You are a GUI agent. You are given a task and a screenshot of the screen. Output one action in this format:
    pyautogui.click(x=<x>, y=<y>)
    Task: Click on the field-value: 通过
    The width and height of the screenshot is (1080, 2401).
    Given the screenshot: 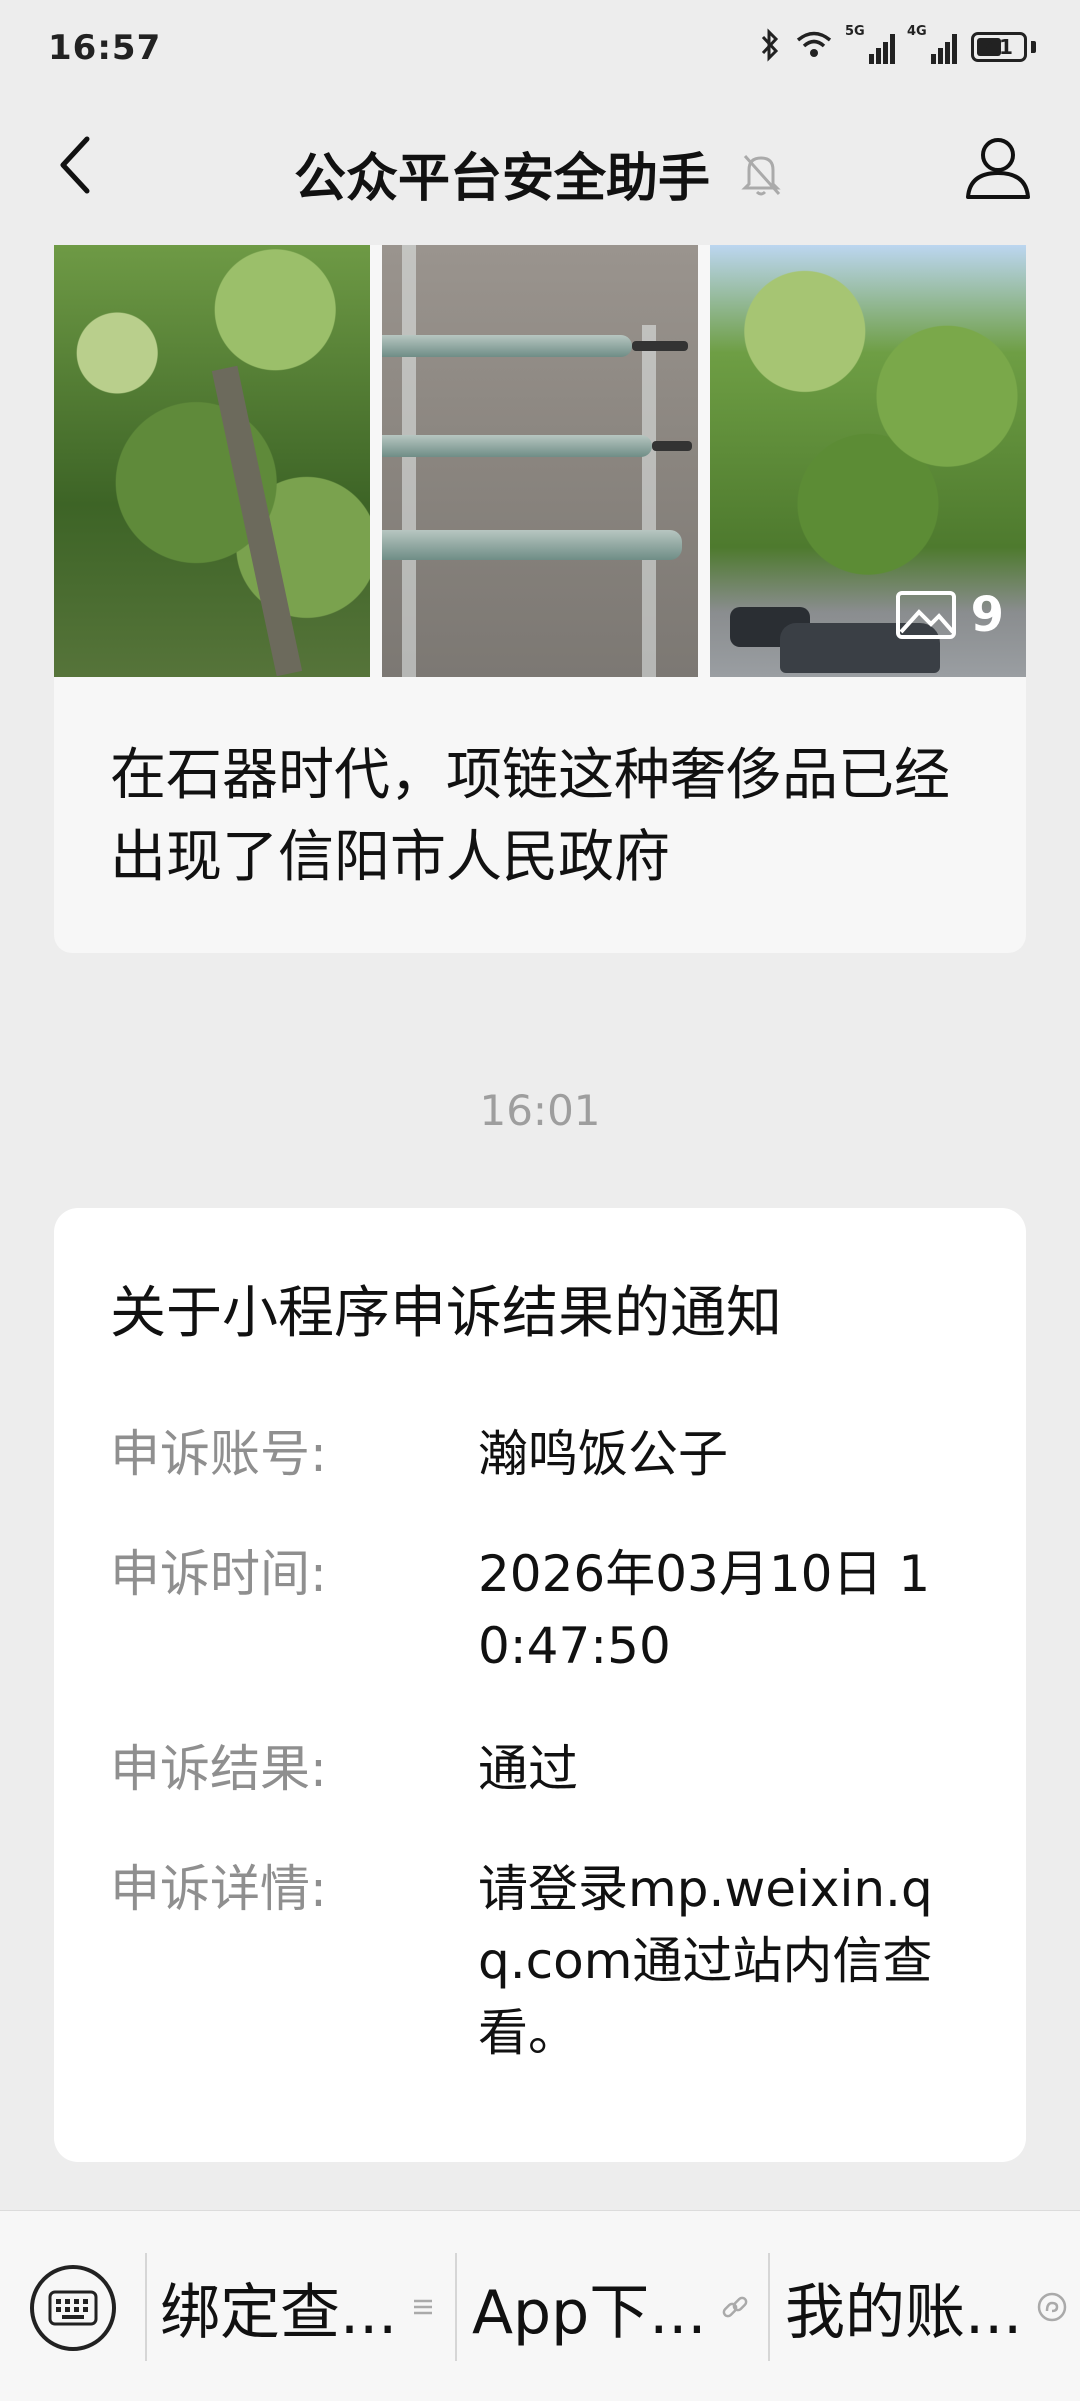 What is the action you would take?
    pyautogui.click(x=528, y=1769)
    